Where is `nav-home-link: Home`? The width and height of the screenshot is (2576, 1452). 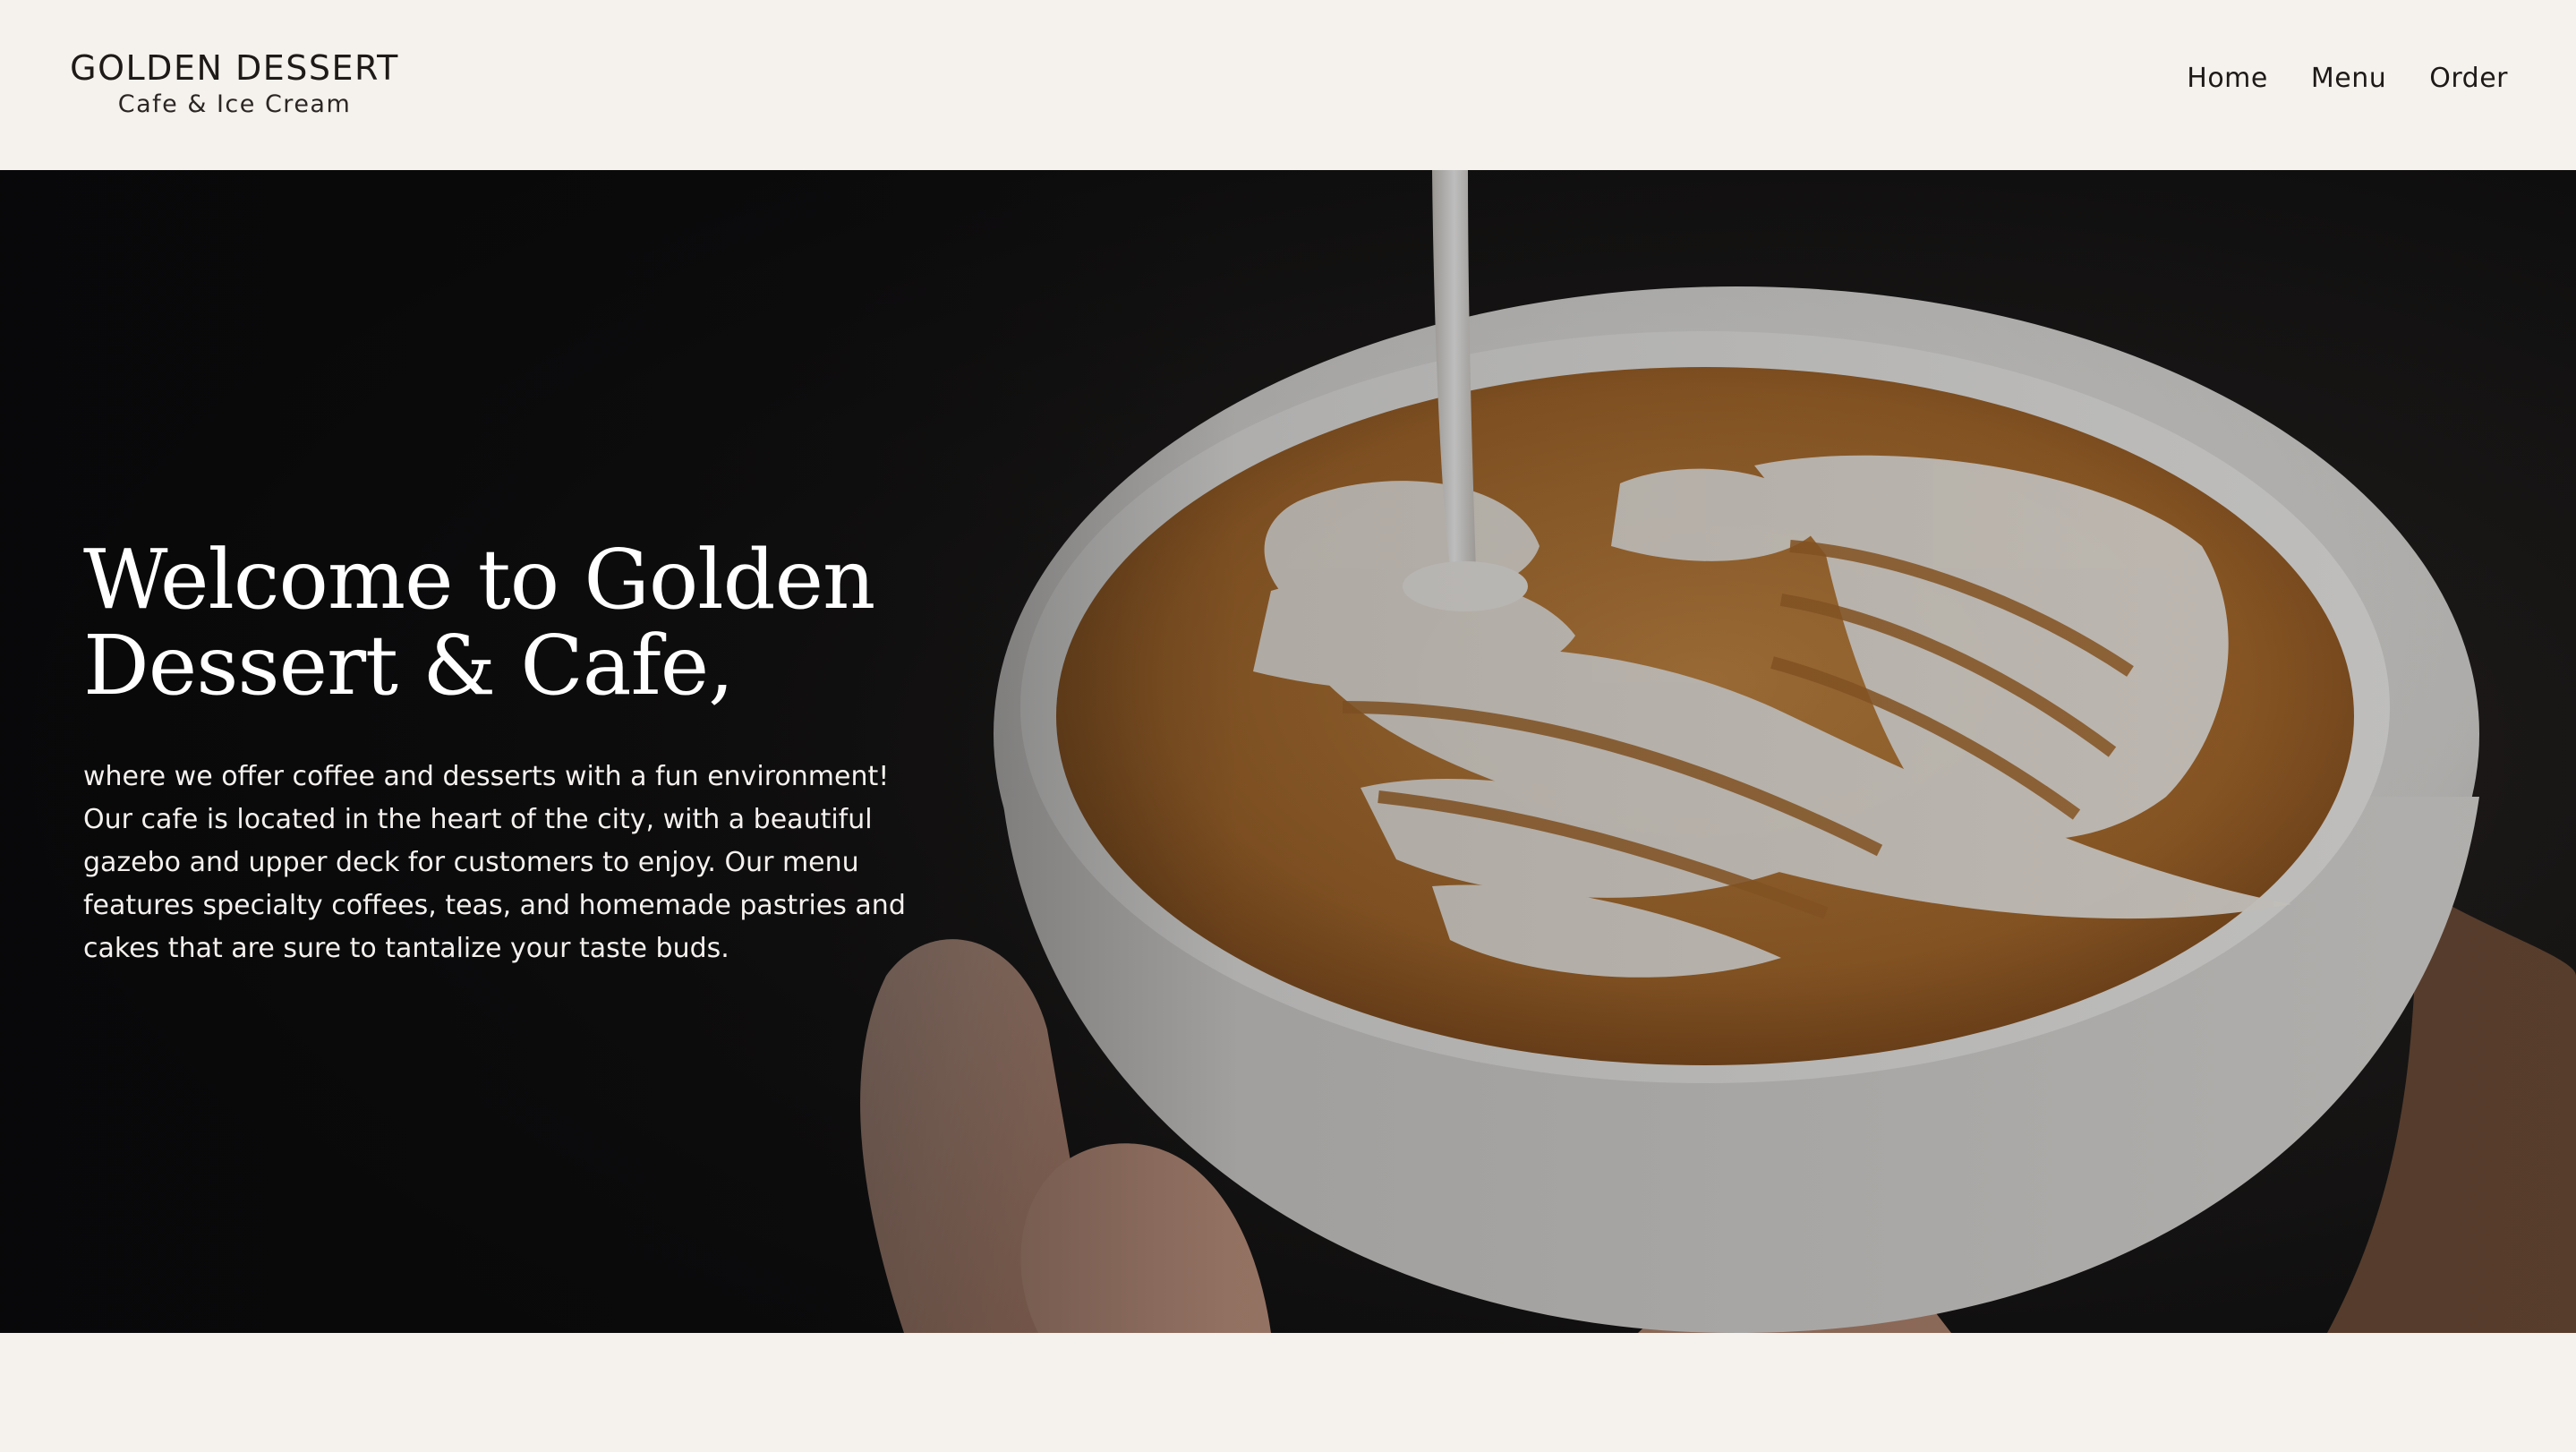 nav-home-link: Home is located at coordinates (2227, 78).